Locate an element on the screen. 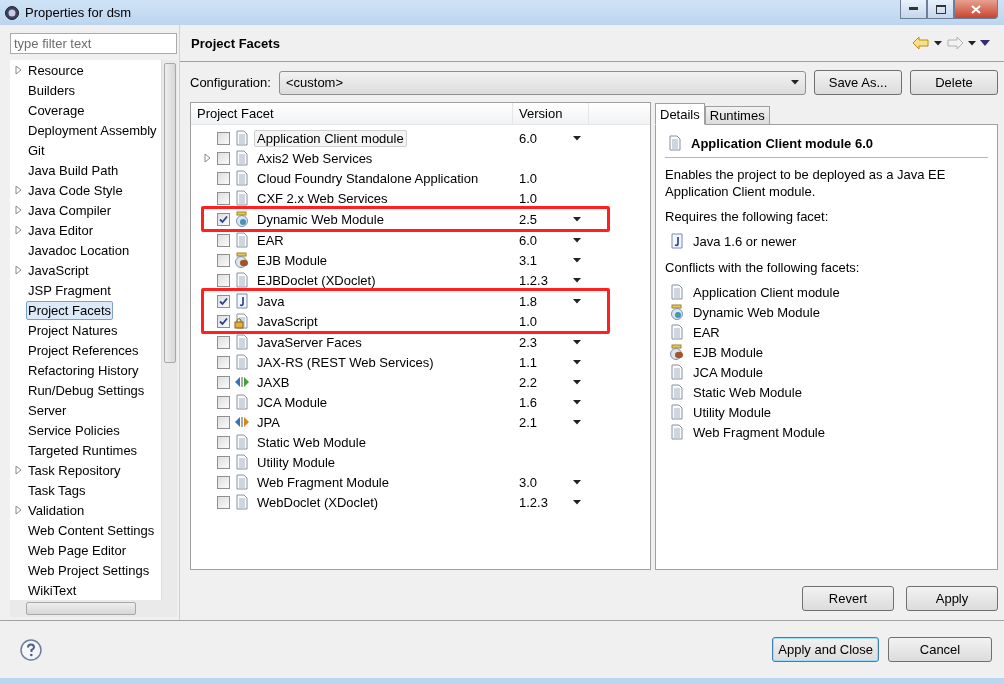 Image resolution: width=1004 pixels, height=684 pixels. version-text: 2.1 is located at coordinates (528, 422).